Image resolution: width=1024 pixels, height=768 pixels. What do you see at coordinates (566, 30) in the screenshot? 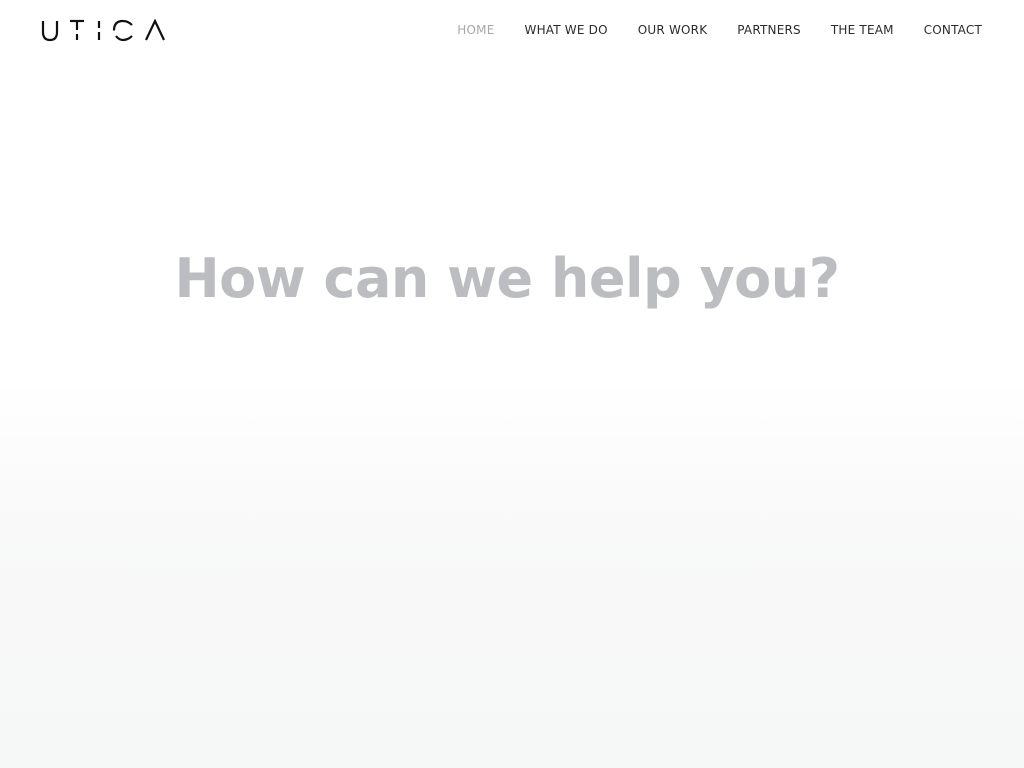
I see `nav-item-what-we-do: WHAT WE DO` at bounding box center [566, 30].